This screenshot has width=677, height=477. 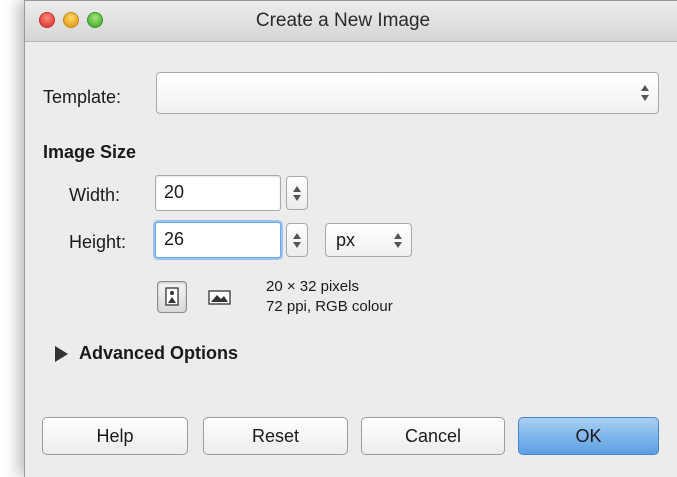 I want to click on landscape-icon, so click(x=219, y=297).